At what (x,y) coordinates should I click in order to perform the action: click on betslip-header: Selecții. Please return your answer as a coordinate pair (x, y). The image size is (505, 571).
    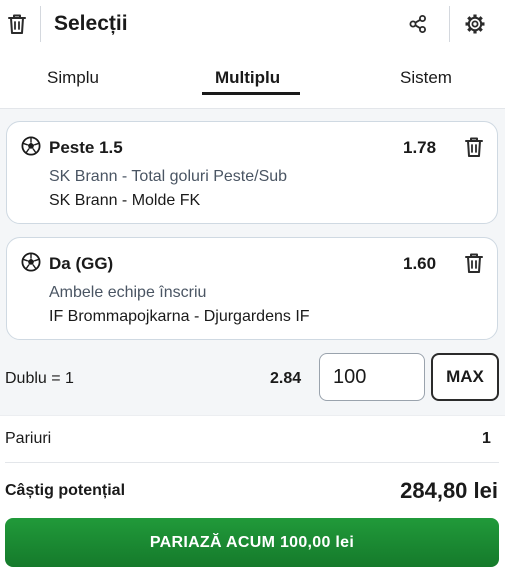
    Looking at the image, I should click on (252, 25).